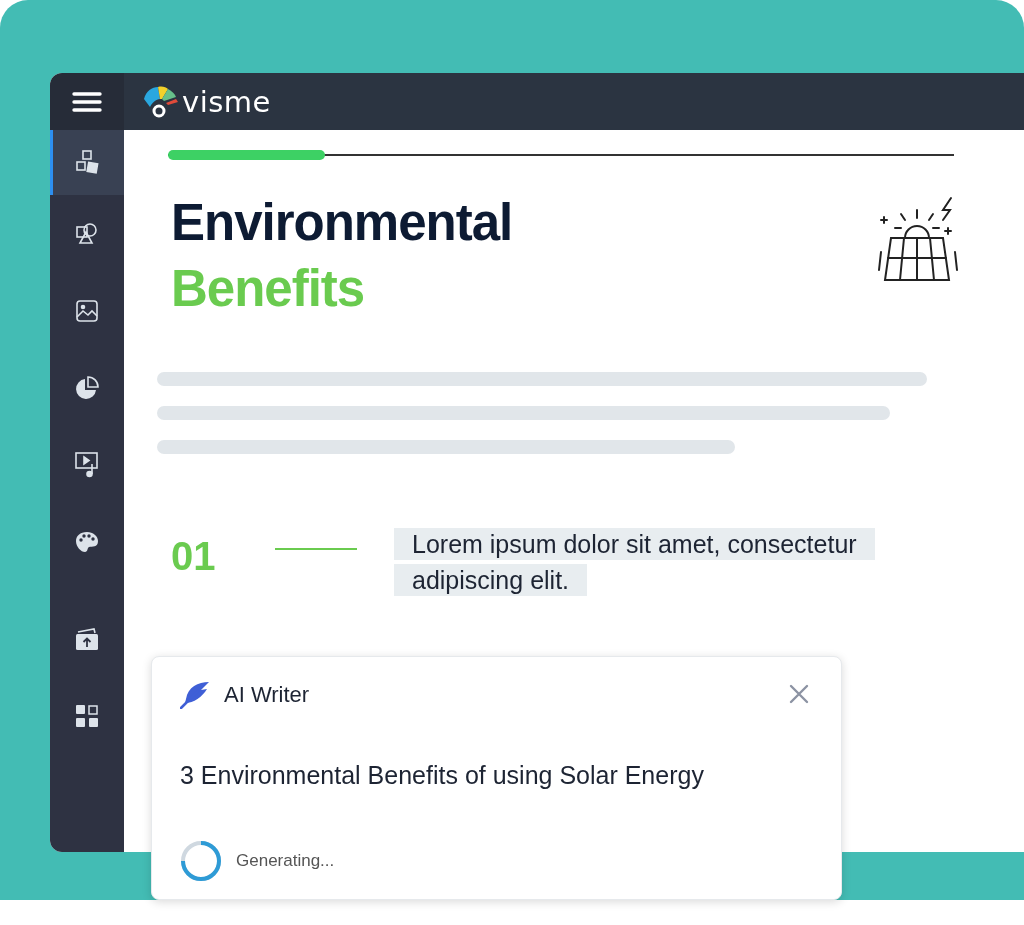  Describe the element at coordinates (87, 233) in the screenshot. I see `shapes-icon` at that location.